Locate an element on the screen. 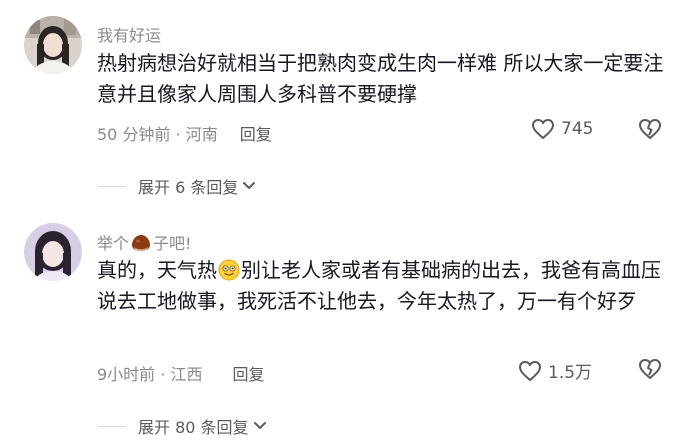  reply-button: 回复 is located at coordinates (248, 374).